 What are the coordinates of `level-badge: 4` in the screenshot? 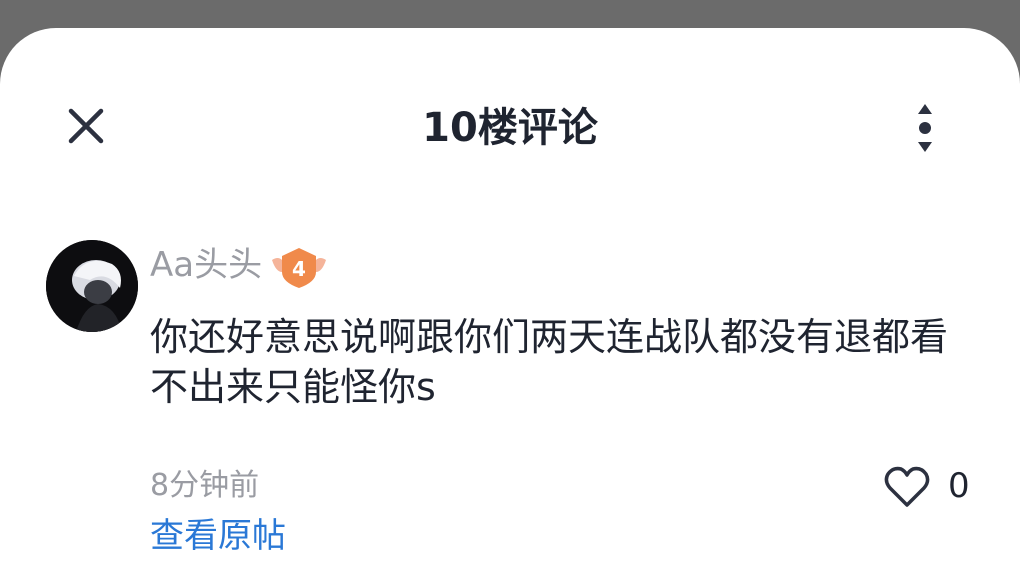 It's located at (299, 268).